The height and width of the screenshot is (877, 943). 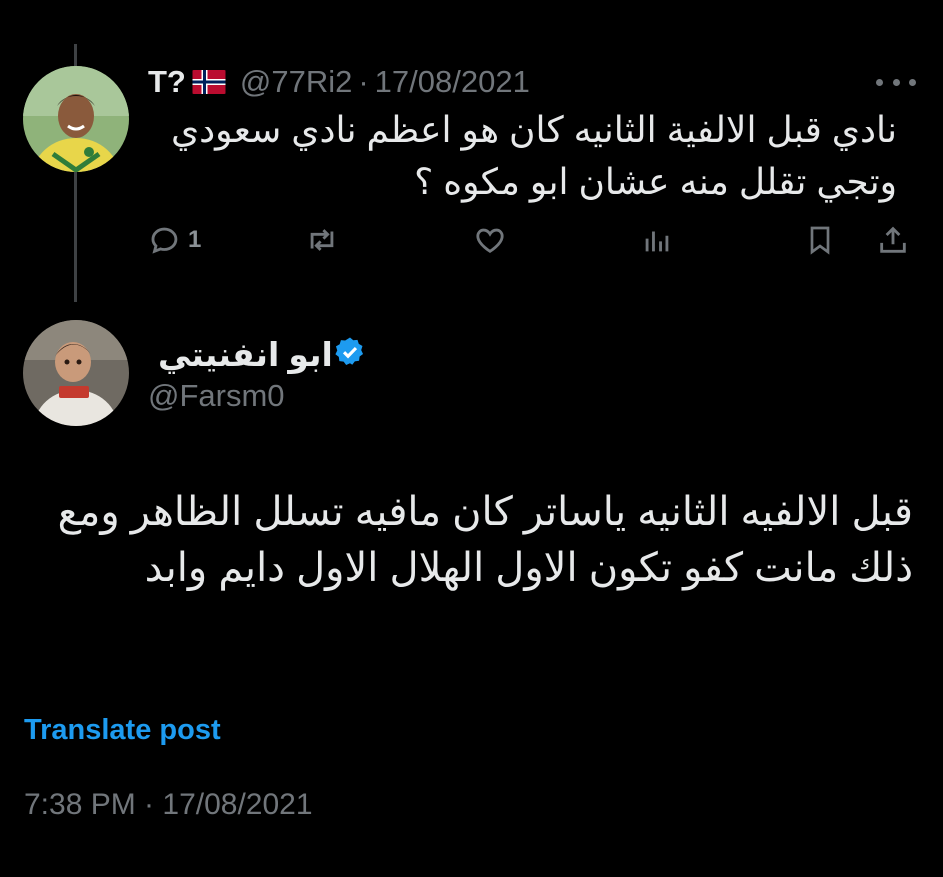 I want to click on heart-icon, so click(x=490, y=240).